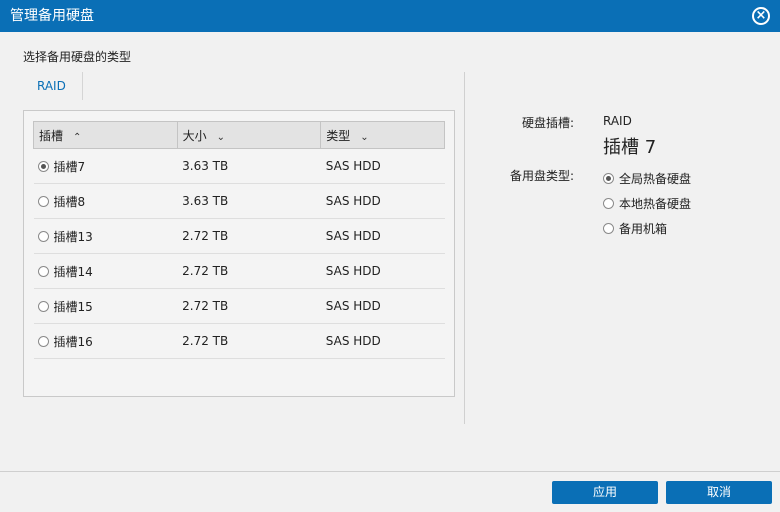 This screenshot has height=512, width=780. I want to click on table-row: 插槽14 2.72 TB SAS HDD, so click(239, 271).